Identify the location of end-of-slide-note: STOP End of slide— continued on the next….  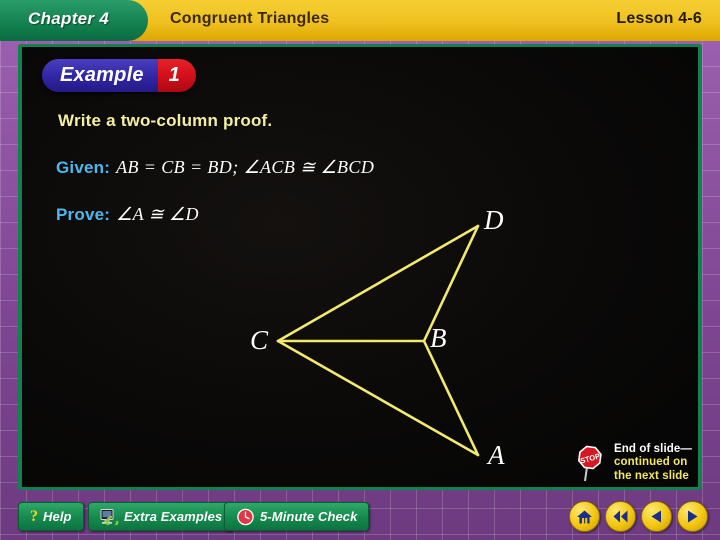
(632, 463).